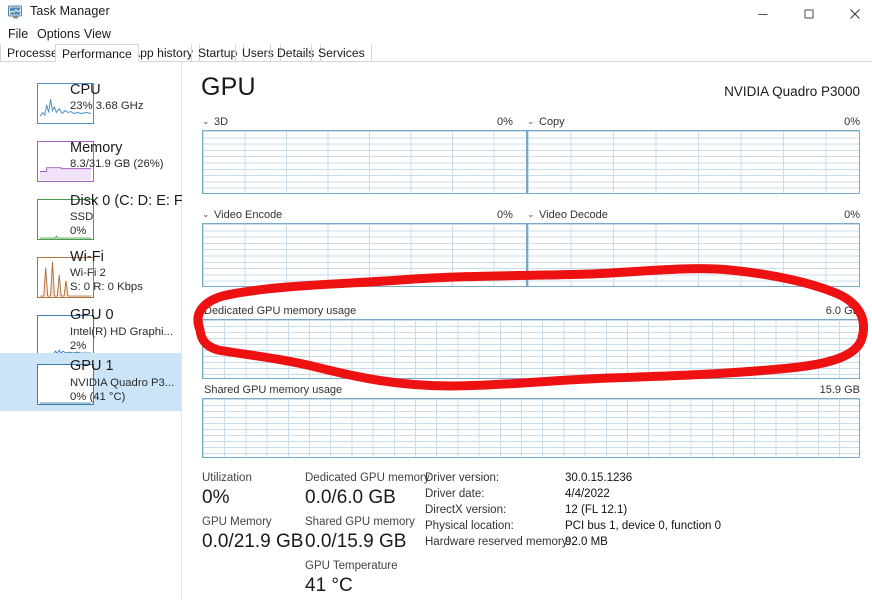  Describe the element at coordinates (567, 215) in the screenshot. I see `engine-label-video-decode: ⌄ Video Decode` at that location.